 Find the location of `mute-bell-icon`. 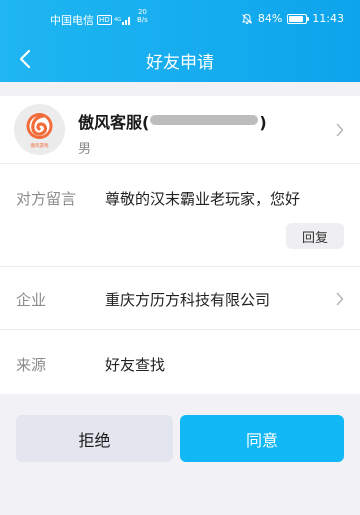

mute-bell-icon is located at coordinates (246, 18).